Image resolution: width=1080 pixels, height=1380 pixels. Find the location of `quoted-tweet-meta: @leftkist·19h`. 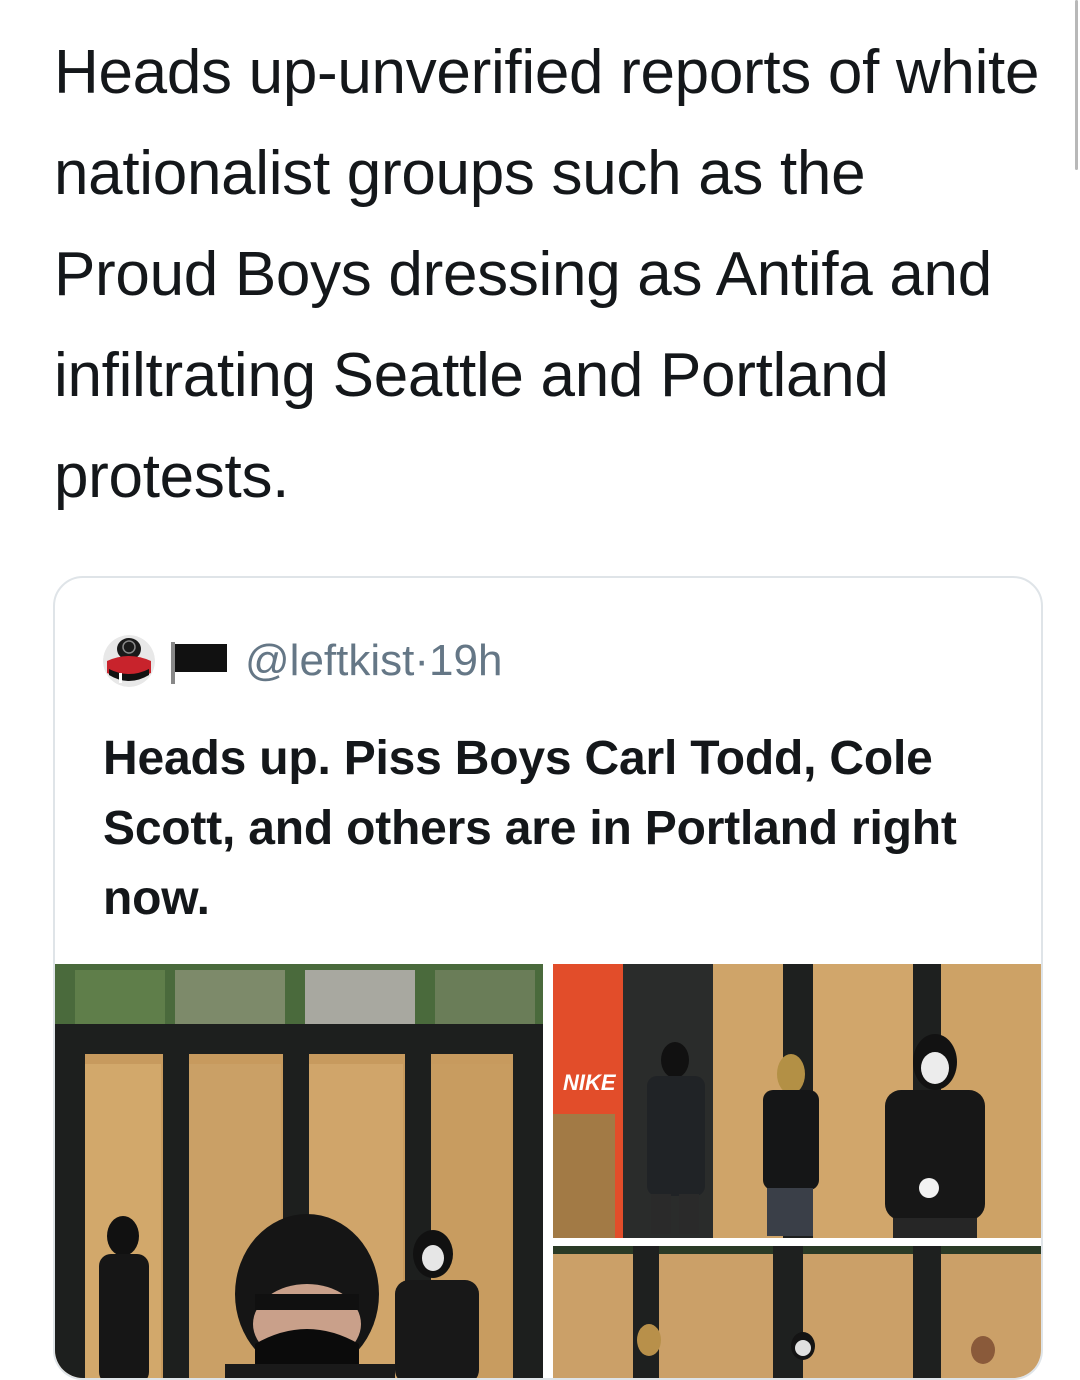

quoted-tweet-meta: @leftkist·19h is located at coordinates (373, 661).